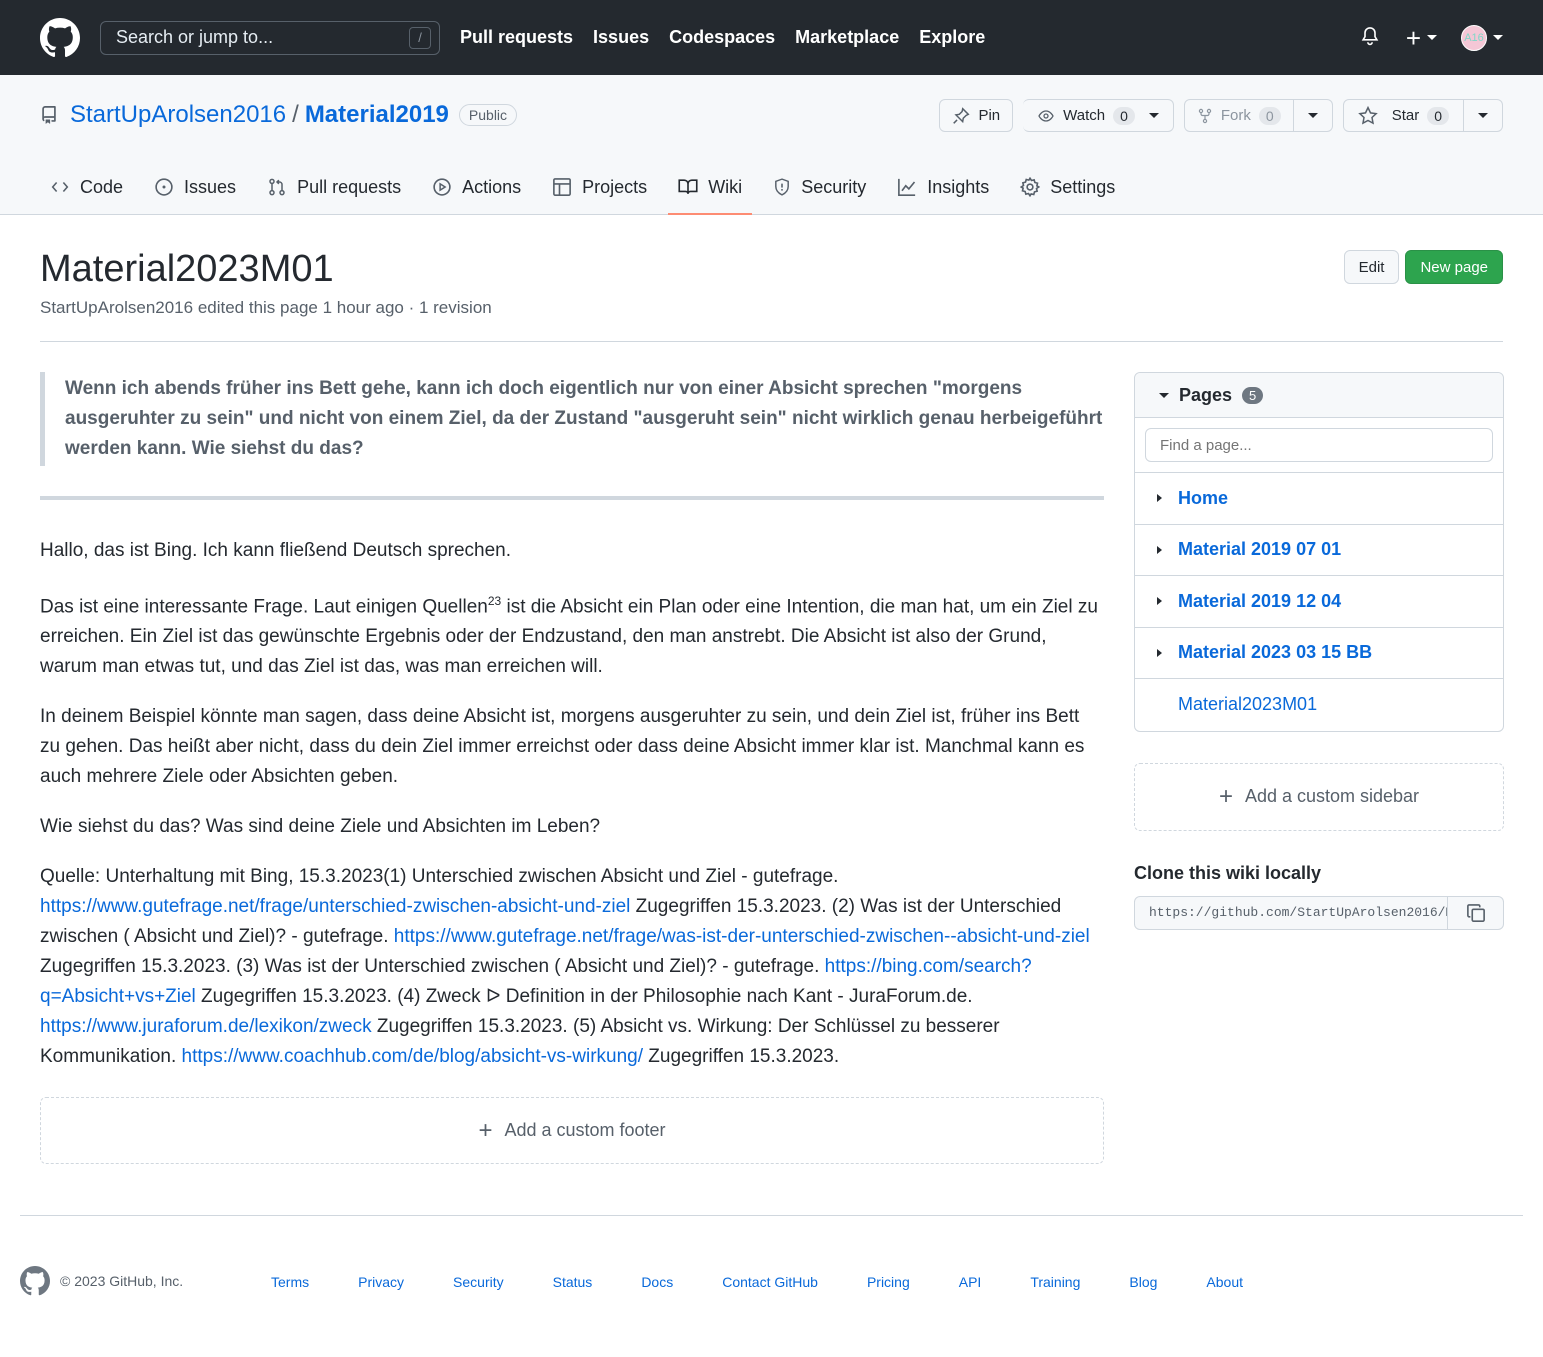  I want to click on tab-code: Code, so click(86, 187).